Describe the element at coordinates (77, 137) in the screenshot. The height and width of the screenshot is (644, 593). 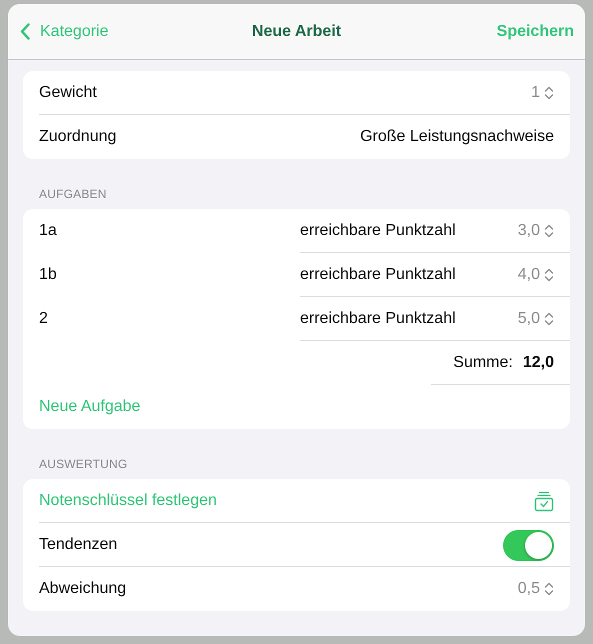
I see `setting-label: Zuordnung` at that location.